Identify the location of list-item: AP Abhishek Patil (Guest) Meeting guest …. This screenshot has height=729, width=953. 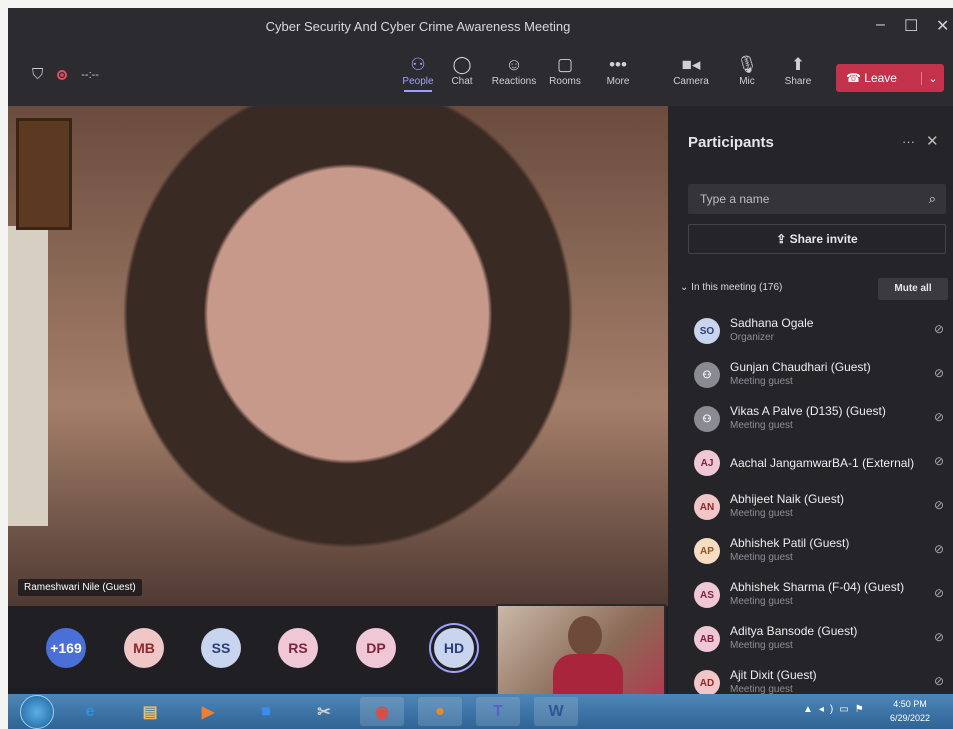
(810, 552).